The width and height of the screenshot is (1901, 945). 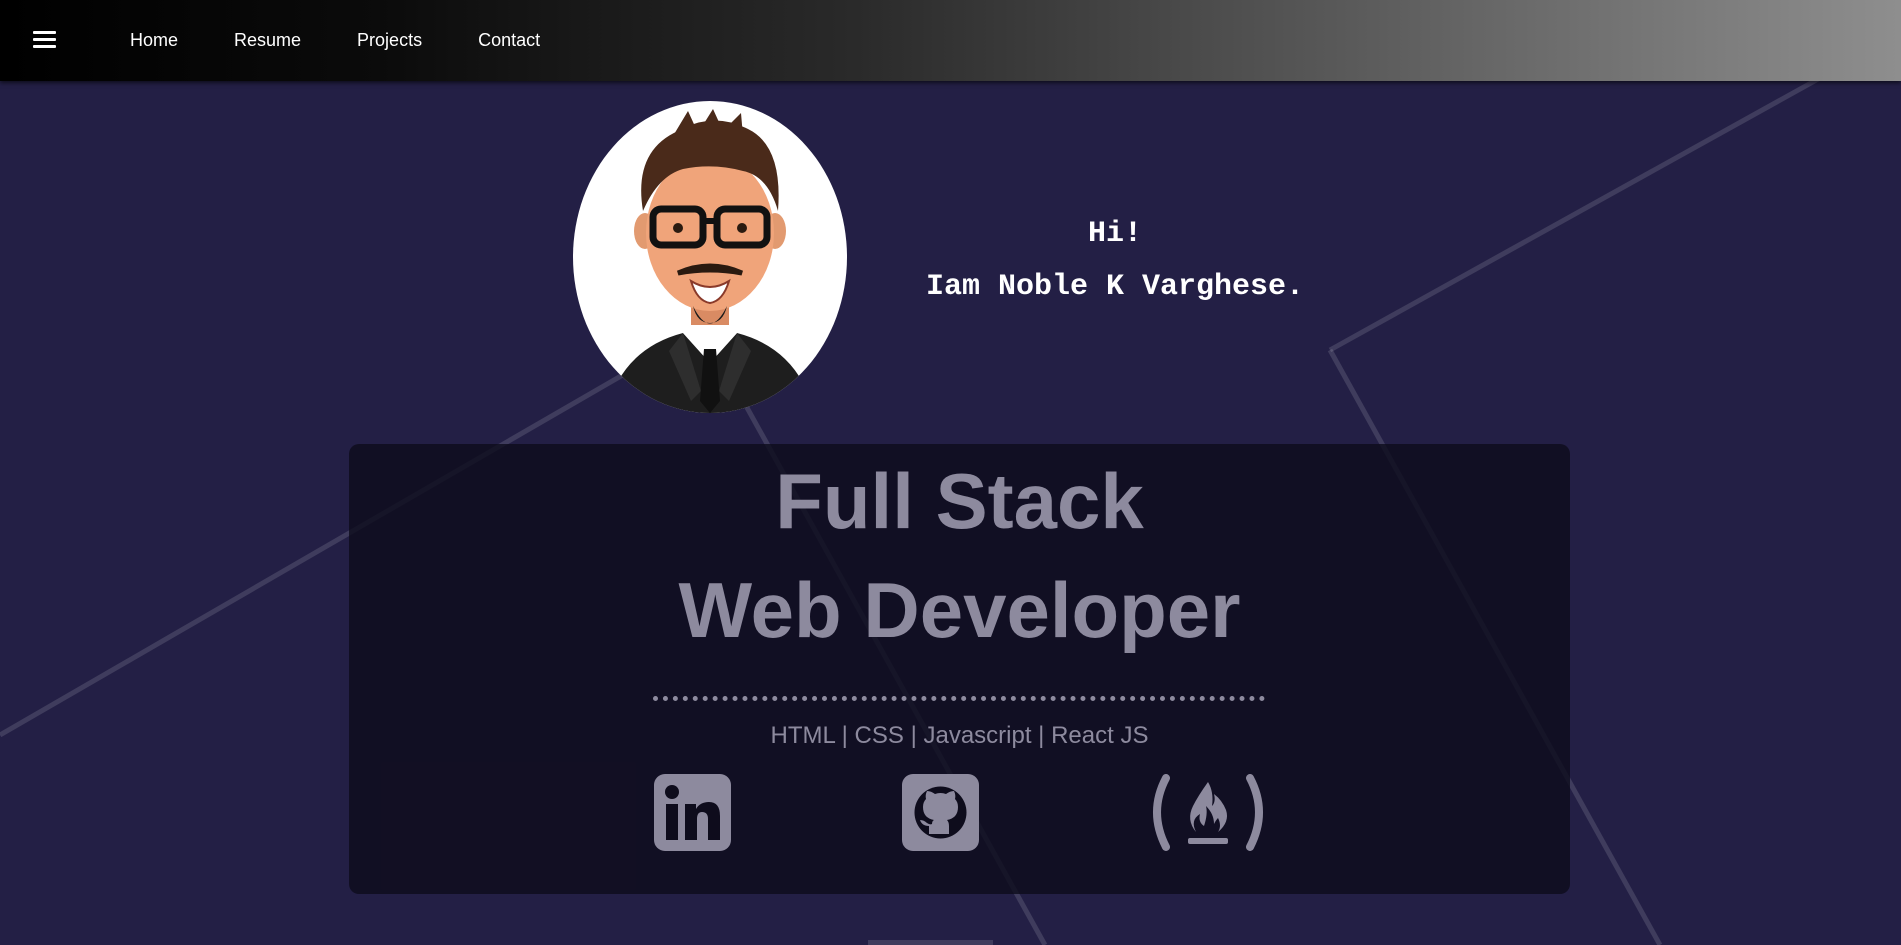 What do you see at coordinates (692, 812) in the screenshot?
I see `linkedin-icon` at bounding box center [692, 812].